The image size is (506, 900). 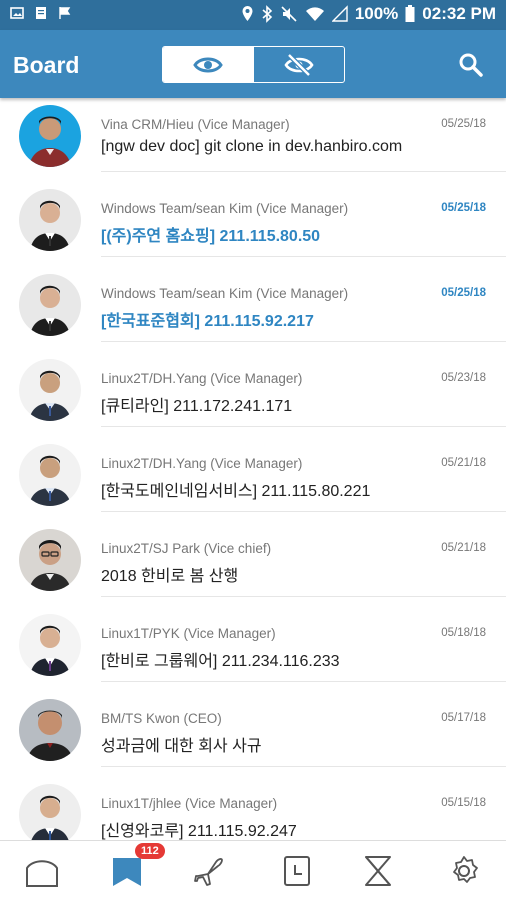 What do you see at coordinates (267, 14) in the screenshot?
I see `bluetooth-icon` at bounding box center [267, 14].